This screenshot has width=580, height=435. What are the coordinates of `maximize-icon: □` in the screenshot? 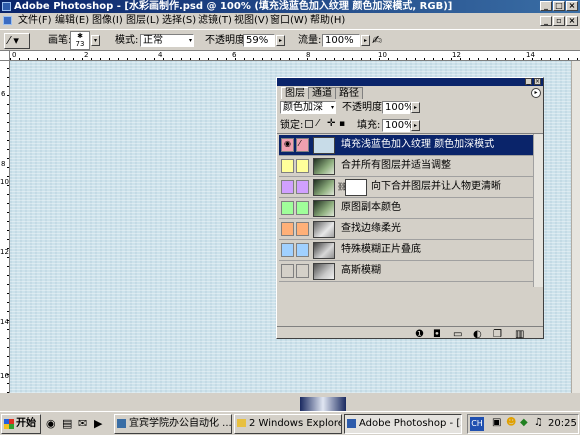 It's located at (559, 6).